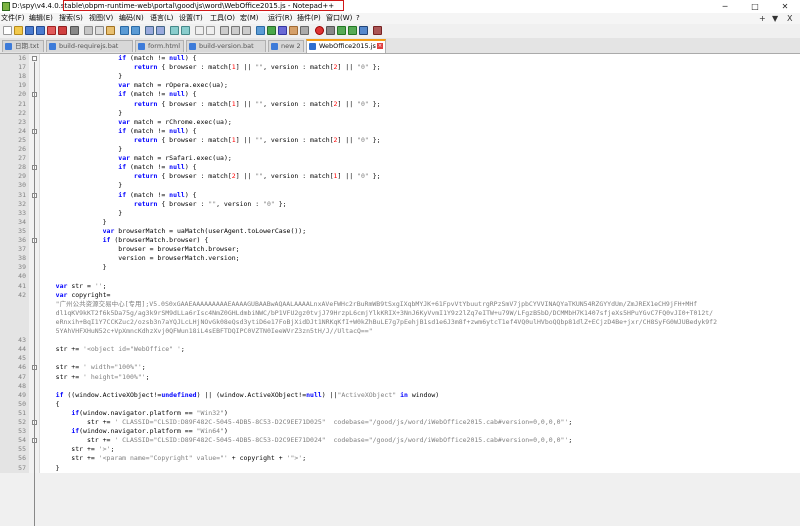 The height and width of the screenshot is (526, 800). What do you see at coordinates (199, 30) in the screenshot?
I see `sync-vertical-icon` at bounding box center [199, 30].